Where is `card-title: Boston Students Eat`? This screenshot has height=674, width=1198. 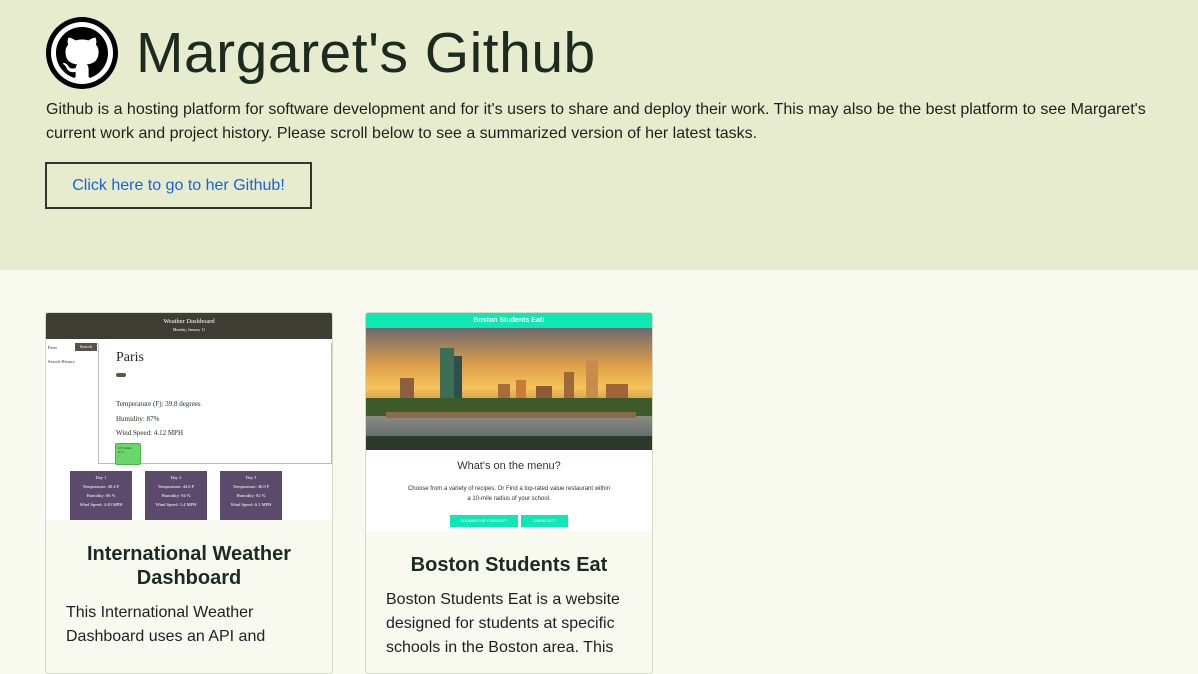
card-title: Boston Students Eat is located at coordinates (509, 565).